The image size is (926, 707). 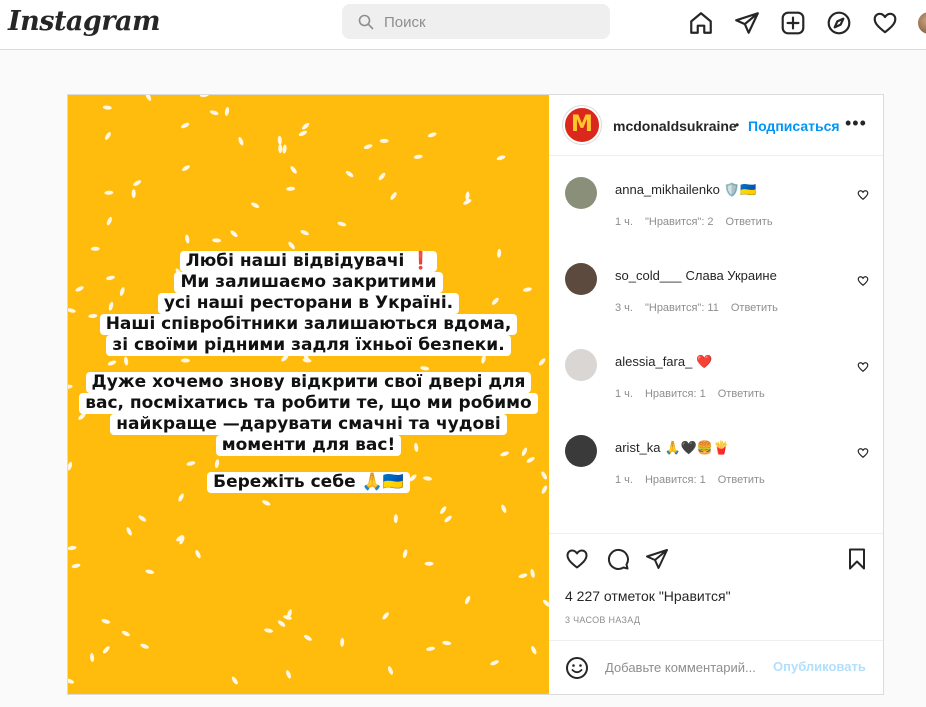 I want to click on comment-item: arist_ka 🙏🖤🍔🍟 1 ч. Нравится: 1 Ответить, so click(x=716, y=455).